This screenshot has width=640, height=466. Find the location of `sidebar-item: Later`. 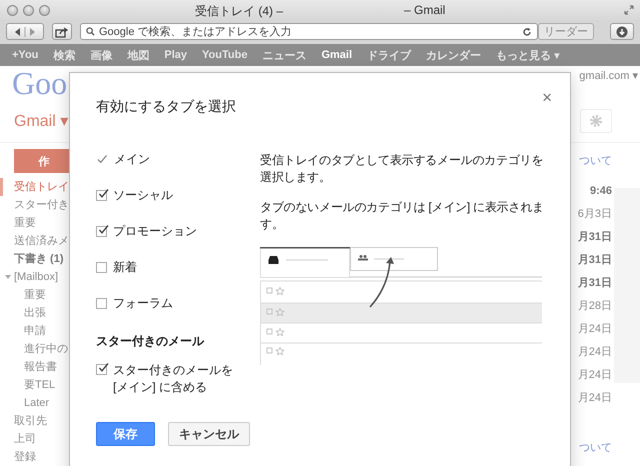

sidebar-item: Later is located at coordinates (33, 403).